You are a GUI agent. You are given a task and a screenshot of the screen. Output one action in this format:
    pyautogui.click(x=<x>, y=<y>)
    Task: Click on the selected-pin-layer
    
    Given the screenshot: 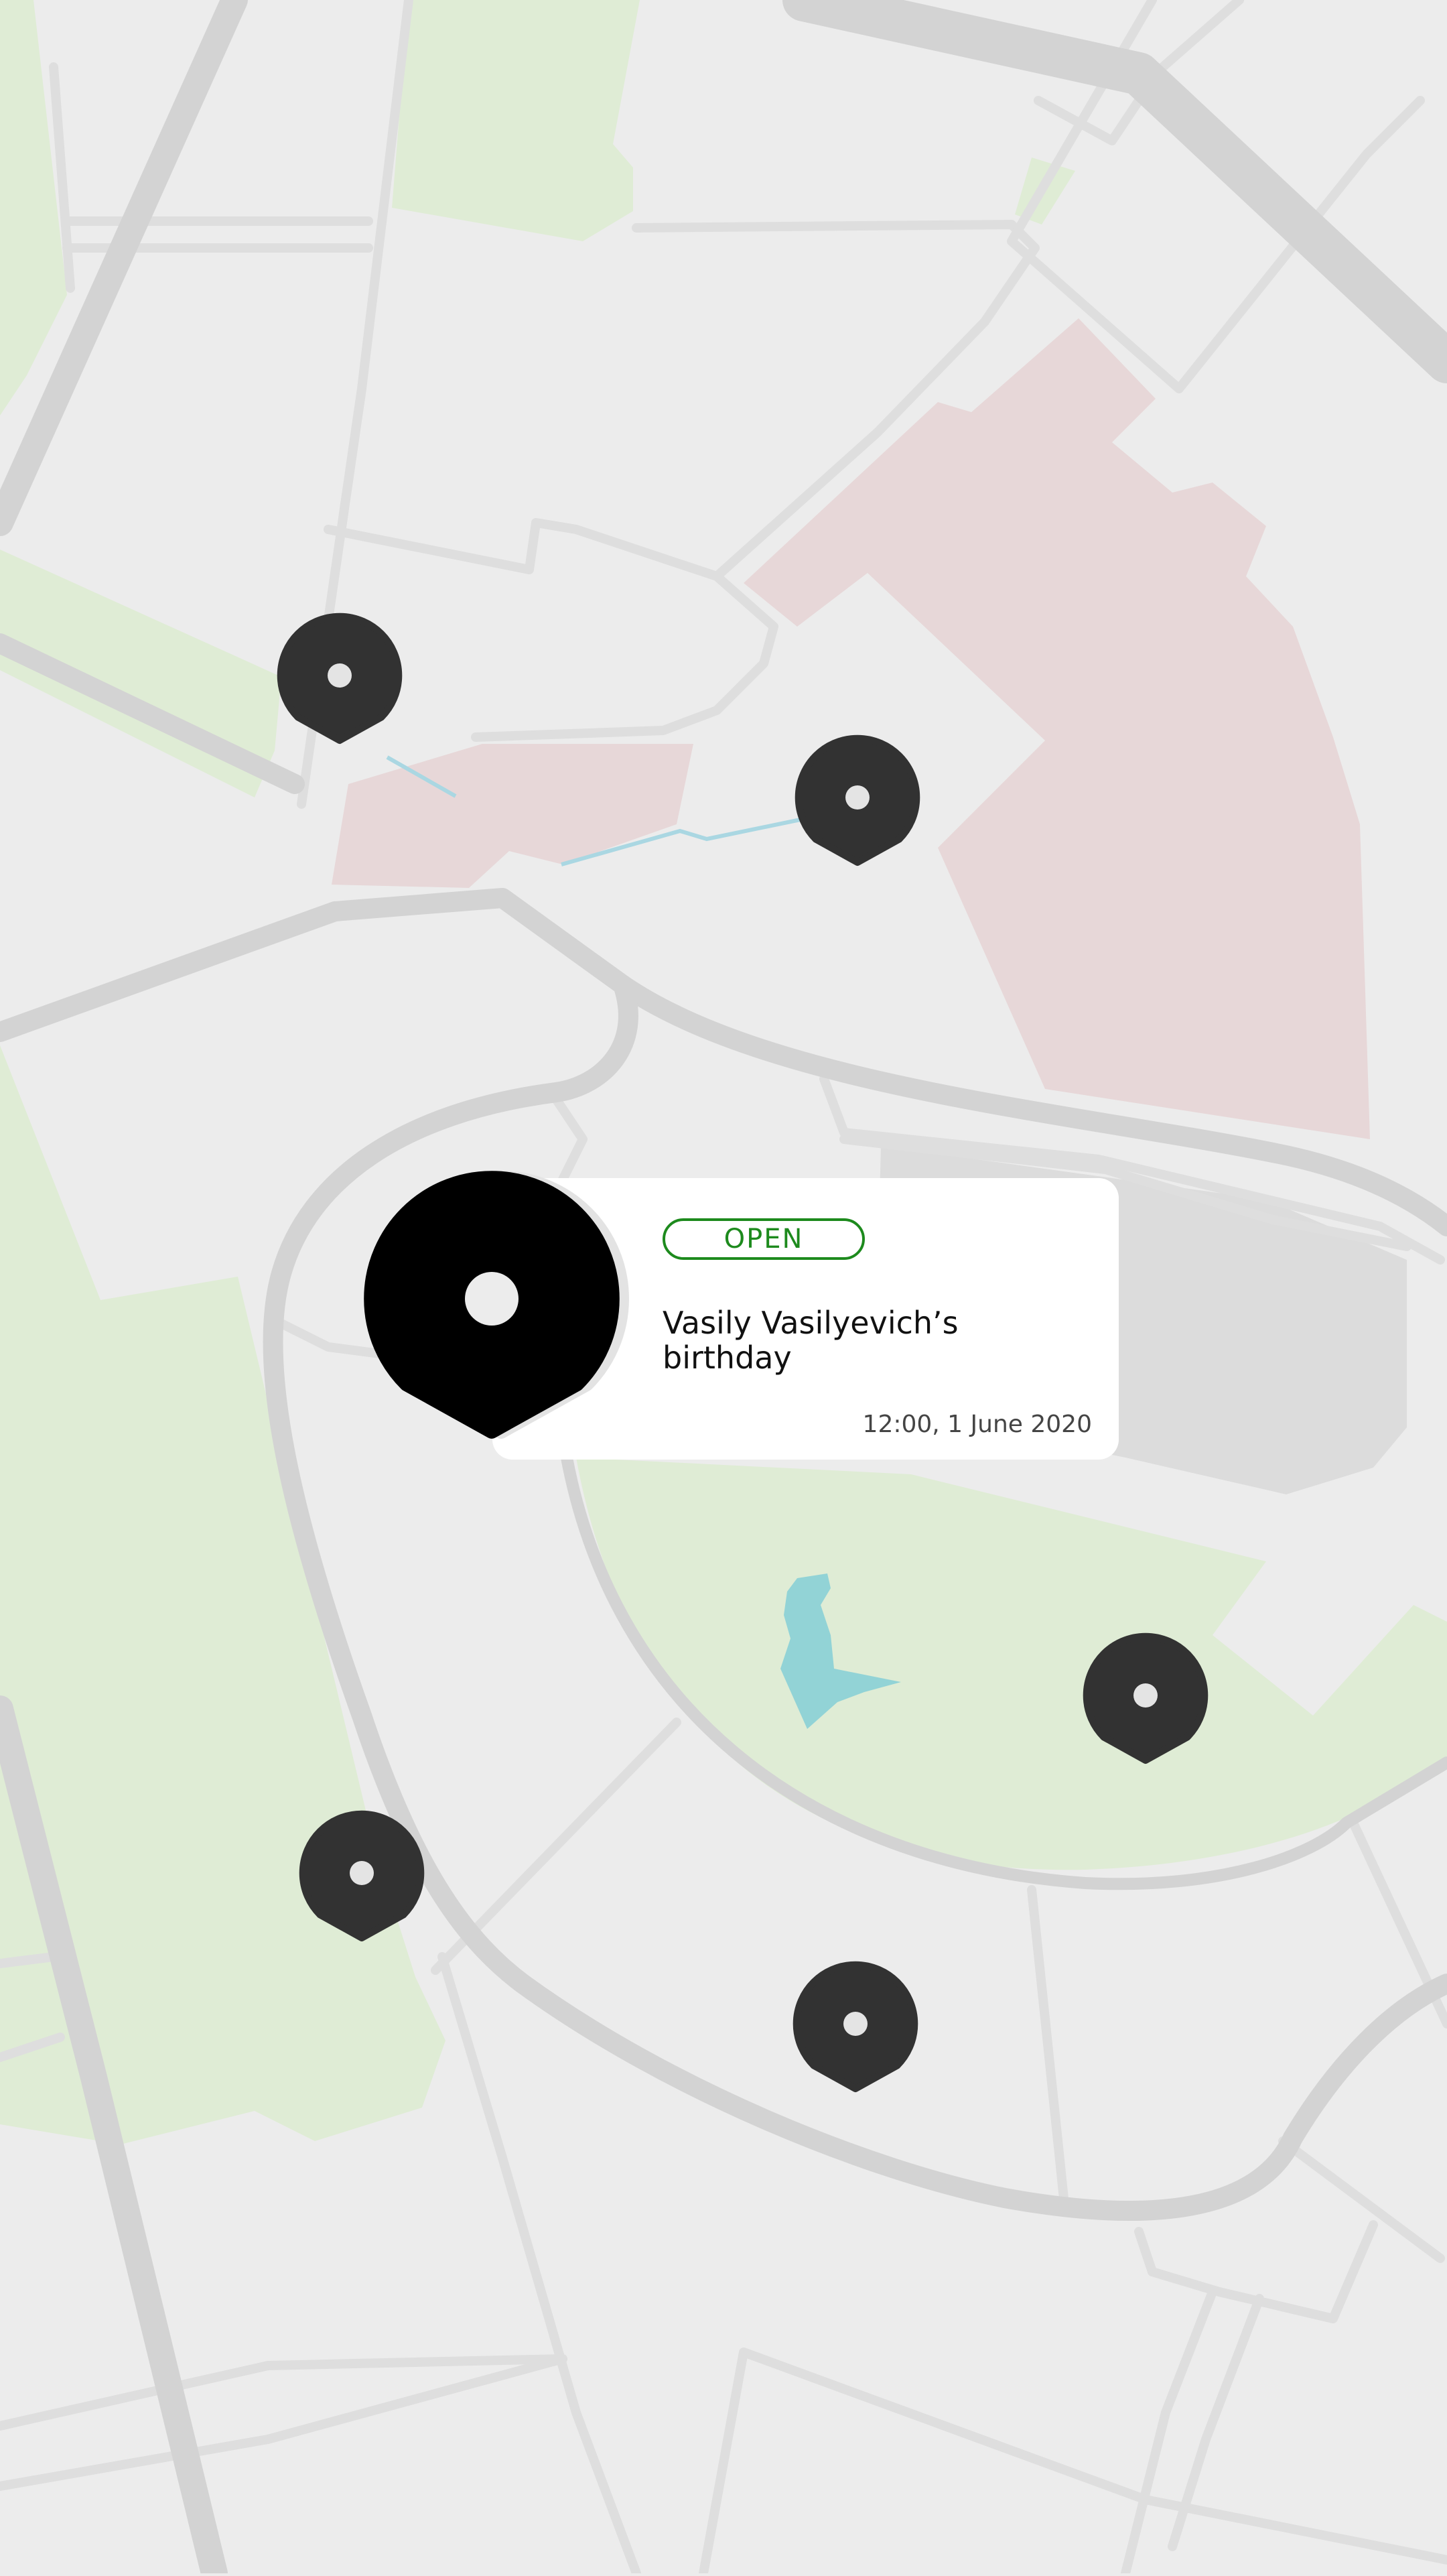 What is the action you would take?
    pyautogui.click(x=496, y=1305)
    